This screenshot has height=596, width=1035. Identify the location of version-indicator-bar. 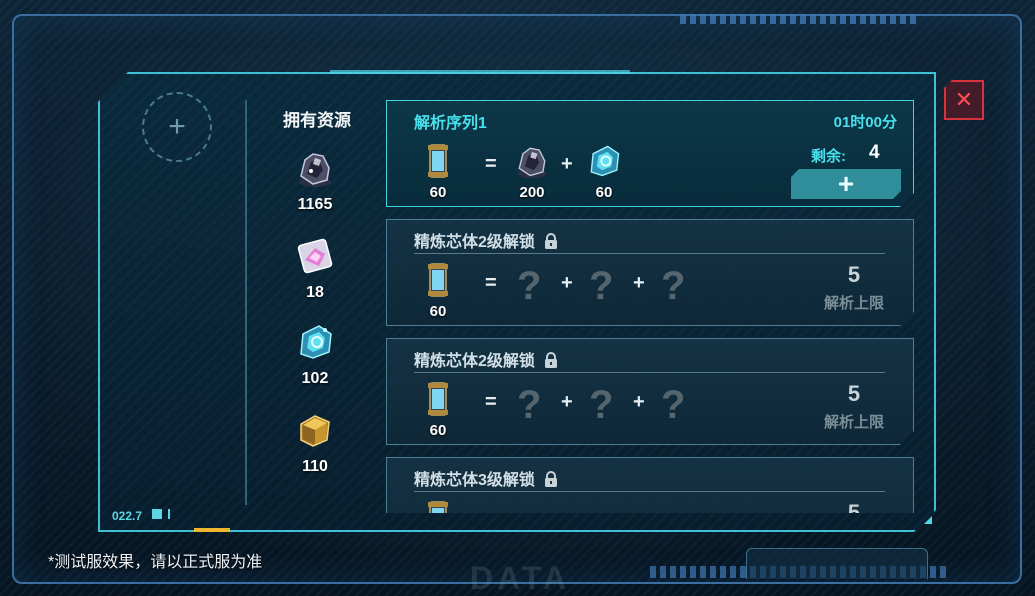
(169, 514).